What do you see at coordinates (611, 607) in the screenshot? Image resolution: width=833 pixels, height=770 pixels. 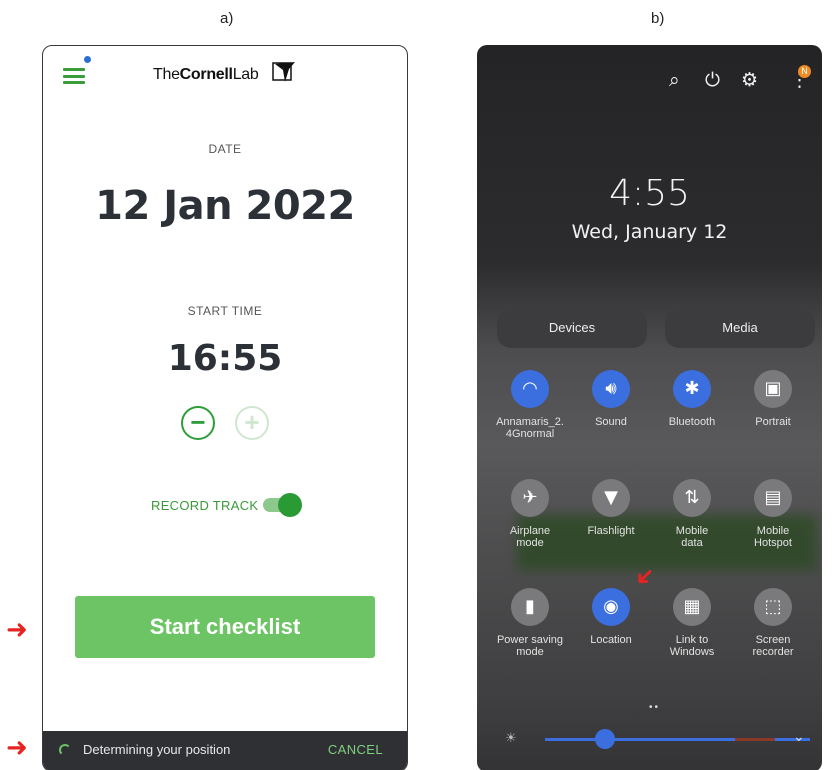 I see `location-pin-icon: ◉` at bounding box center [611, 607].